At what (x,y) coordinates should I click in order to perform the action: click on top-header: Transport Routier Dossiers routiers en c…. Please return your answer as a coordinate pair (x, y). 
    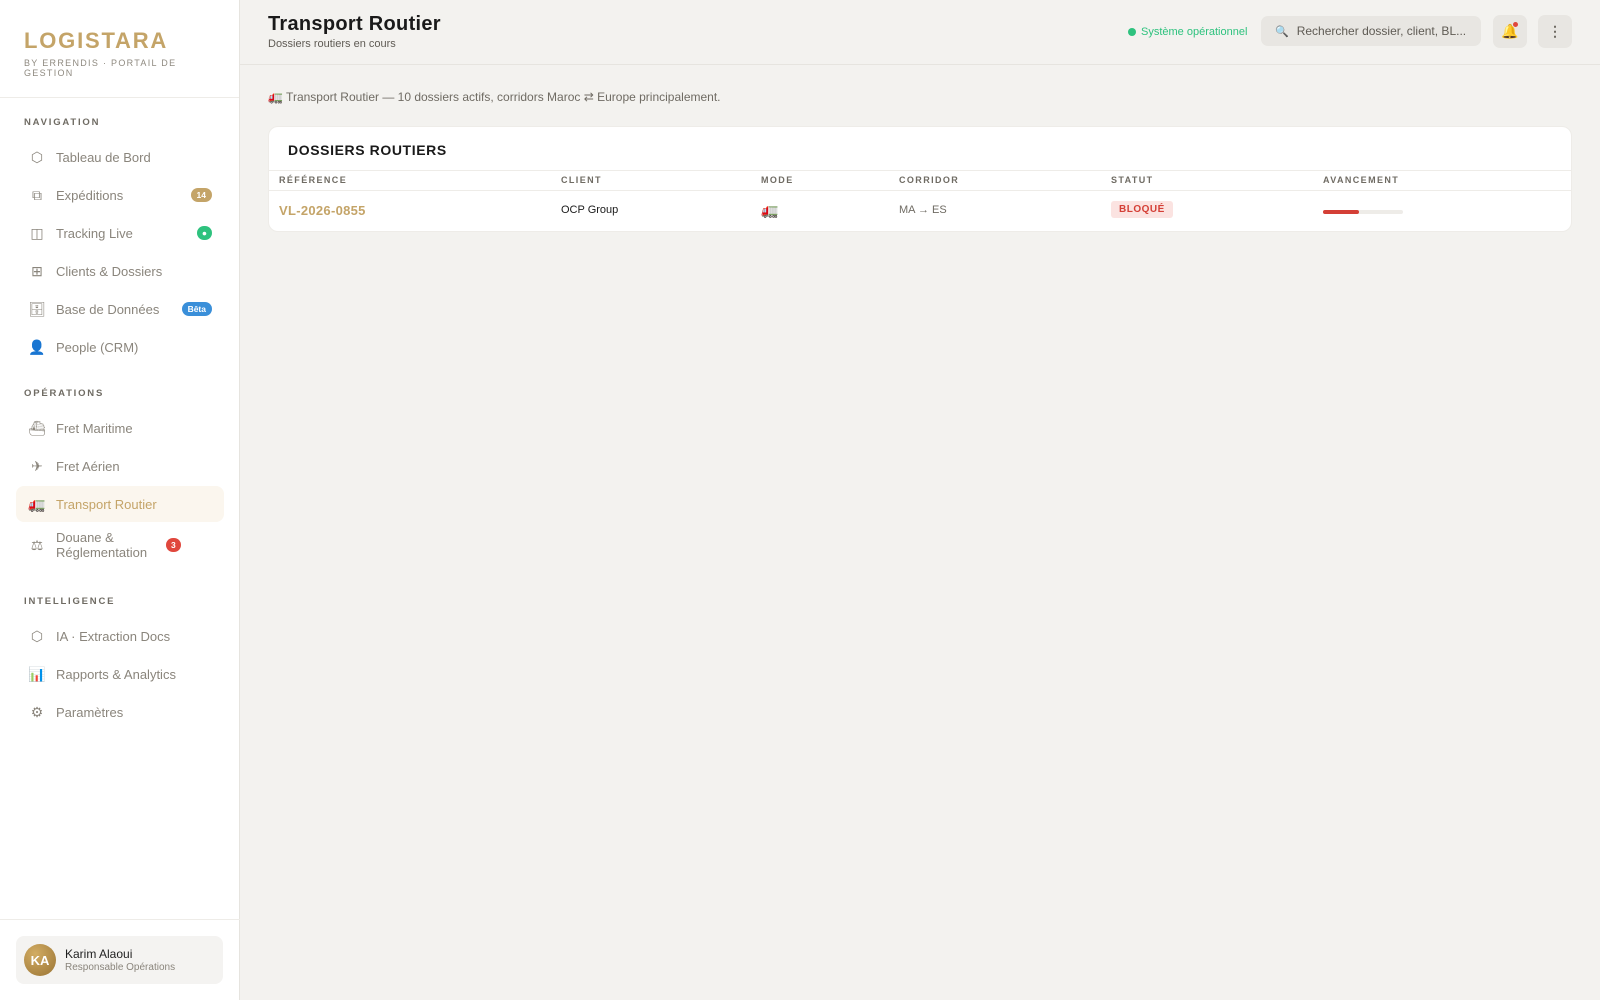
    Looking at the image, I should click on (920, 32).